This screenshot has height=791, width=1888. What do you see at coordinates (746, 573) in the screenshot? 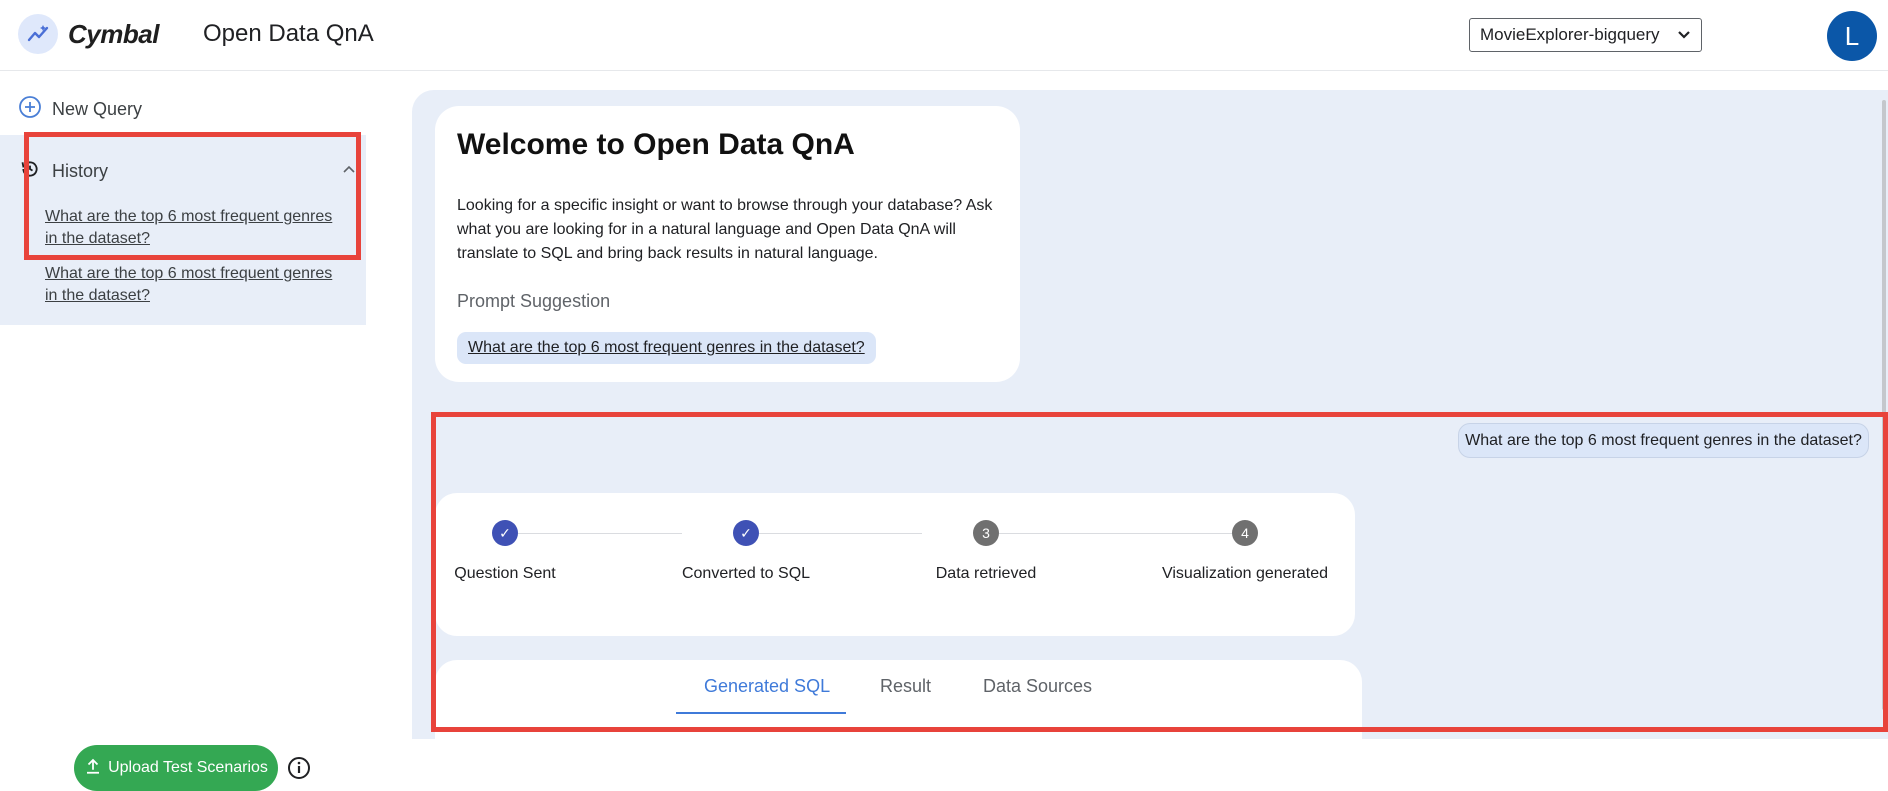
I see `step-label: Converted to SQL` at bounding box center [746, 573].